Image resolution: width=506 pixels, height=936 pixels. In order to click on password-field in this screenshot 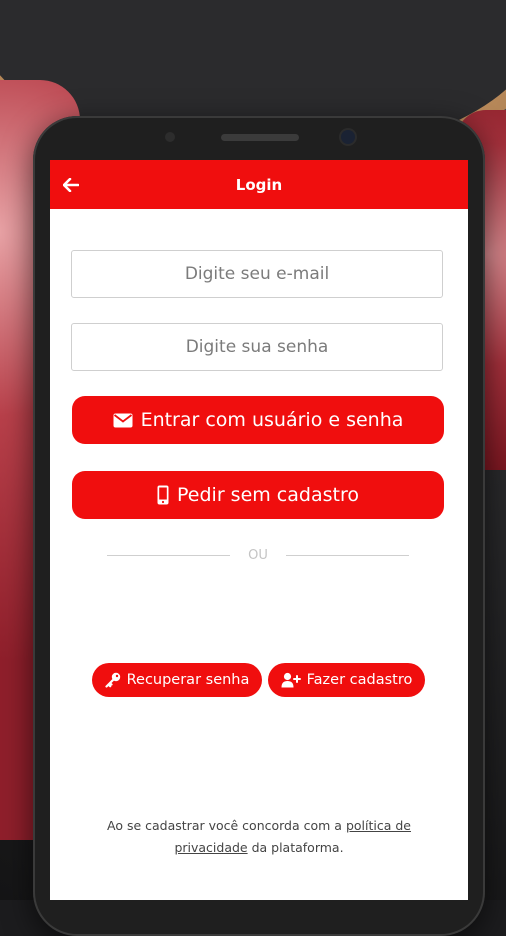, I will do `click(257, 347)`.